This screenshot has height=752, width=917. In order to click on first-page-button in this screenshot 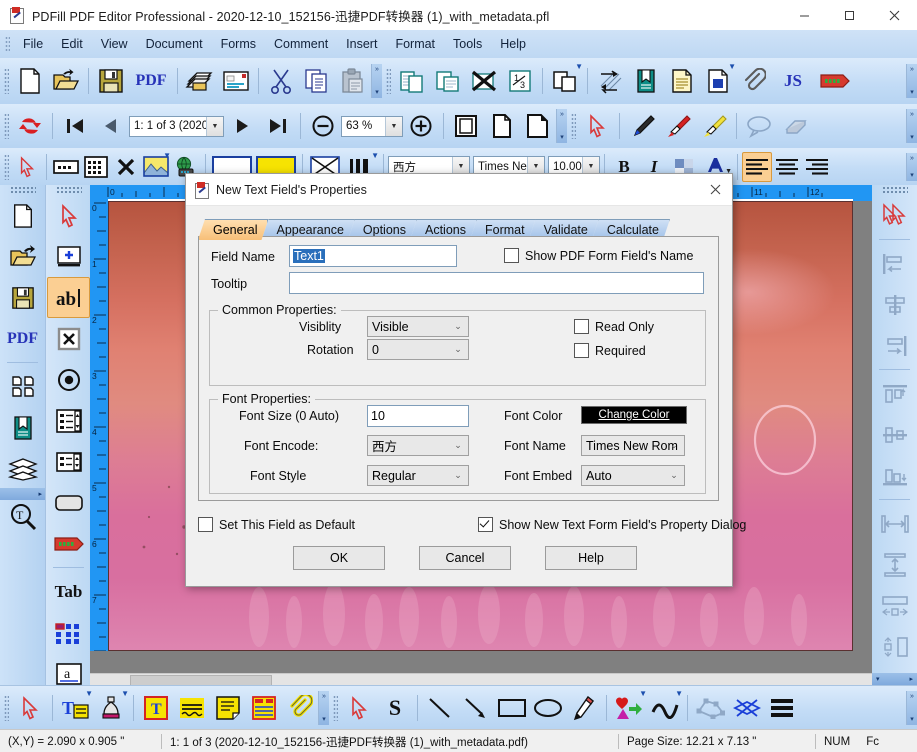, I will do `click(75, 126)`.